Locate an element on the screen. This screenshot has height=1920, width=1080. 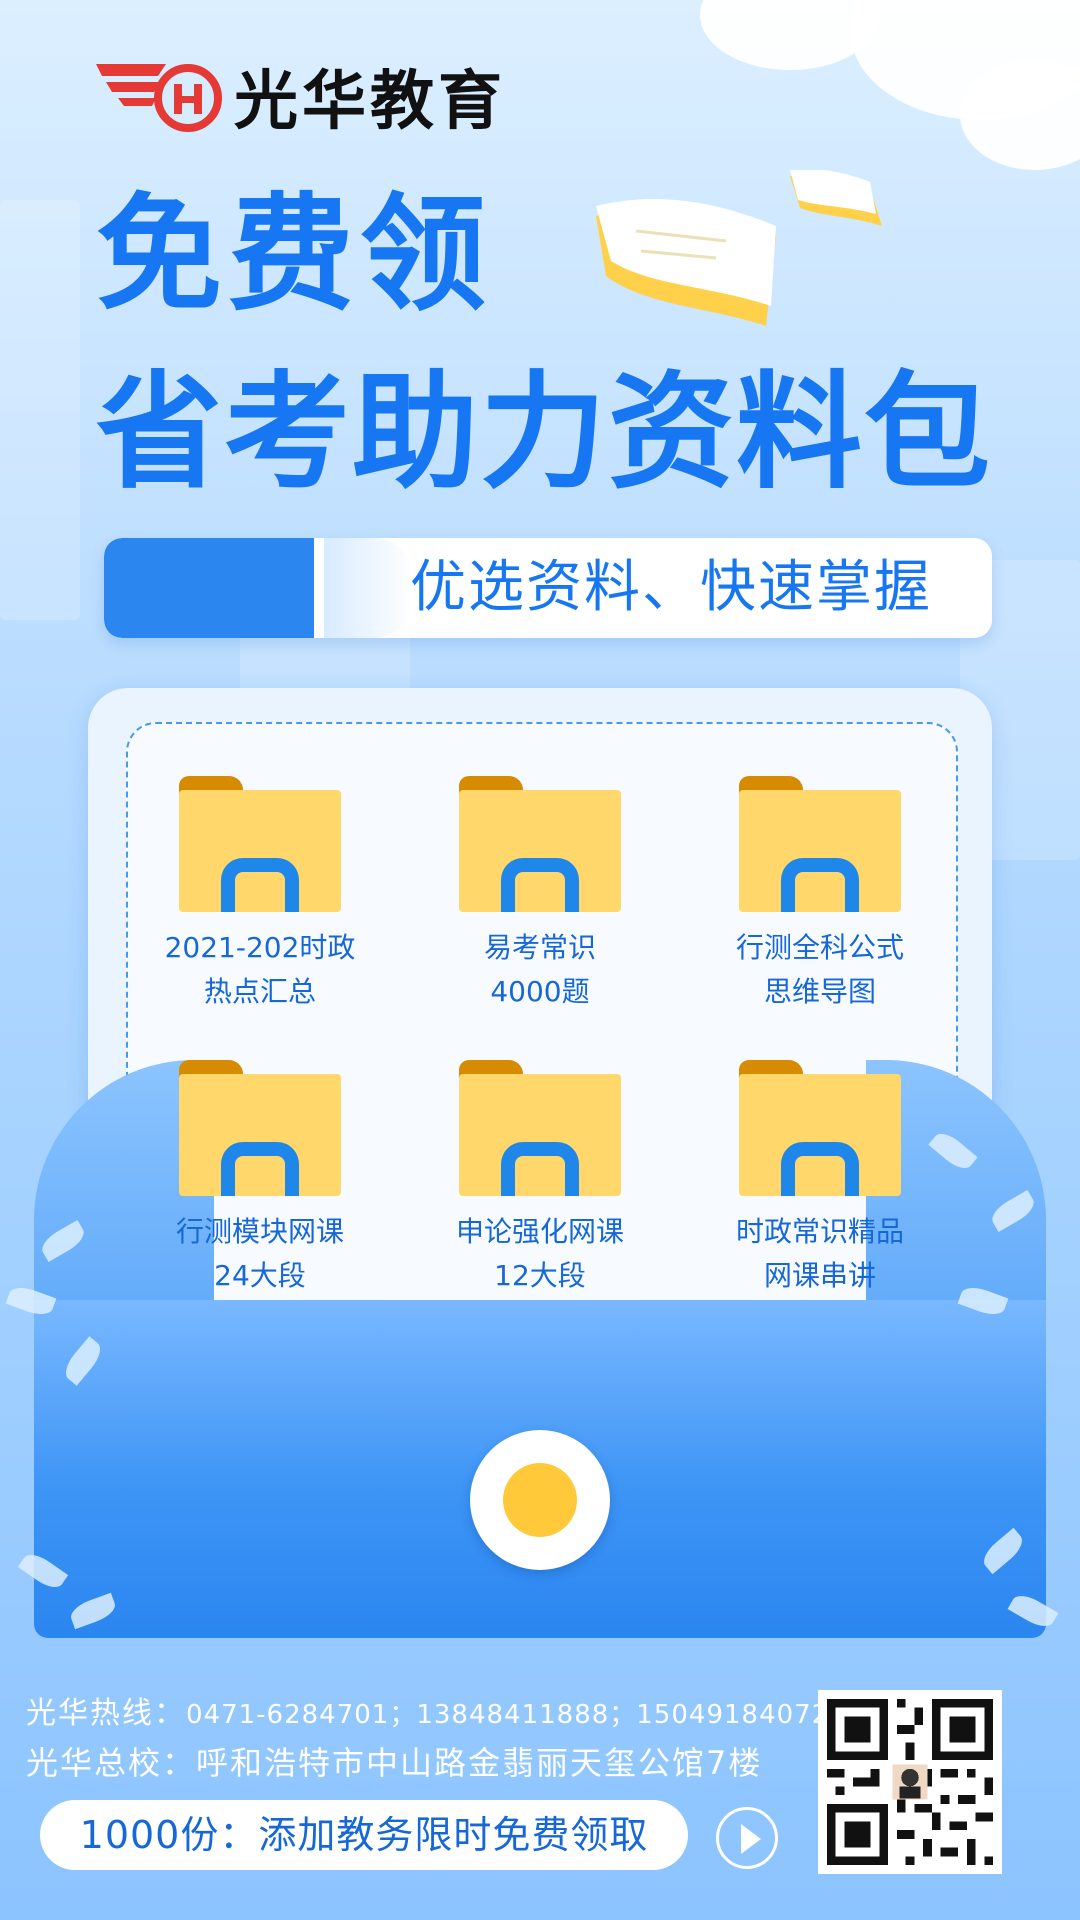
resource-item: 行测全科公式 思维导图 is located at coordinates (820, 895).